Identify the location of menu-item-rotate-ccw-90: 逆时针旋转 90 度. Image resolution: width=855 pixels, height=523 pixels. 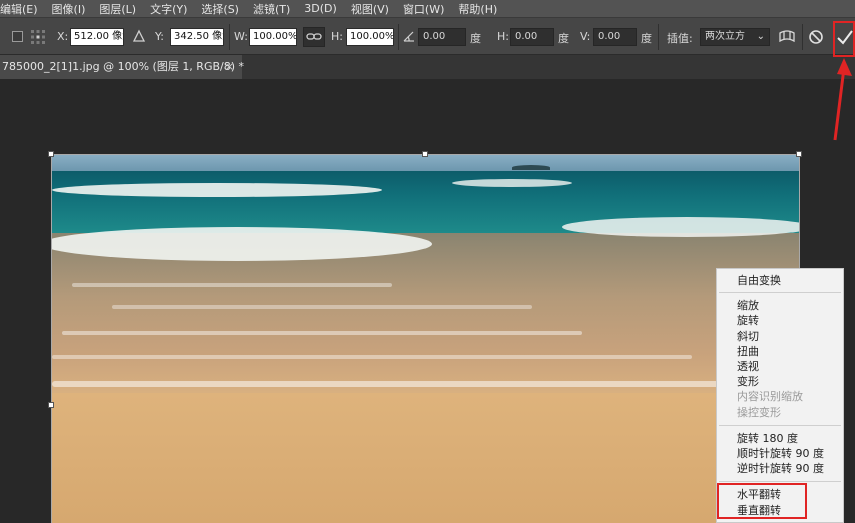
(780, 468).